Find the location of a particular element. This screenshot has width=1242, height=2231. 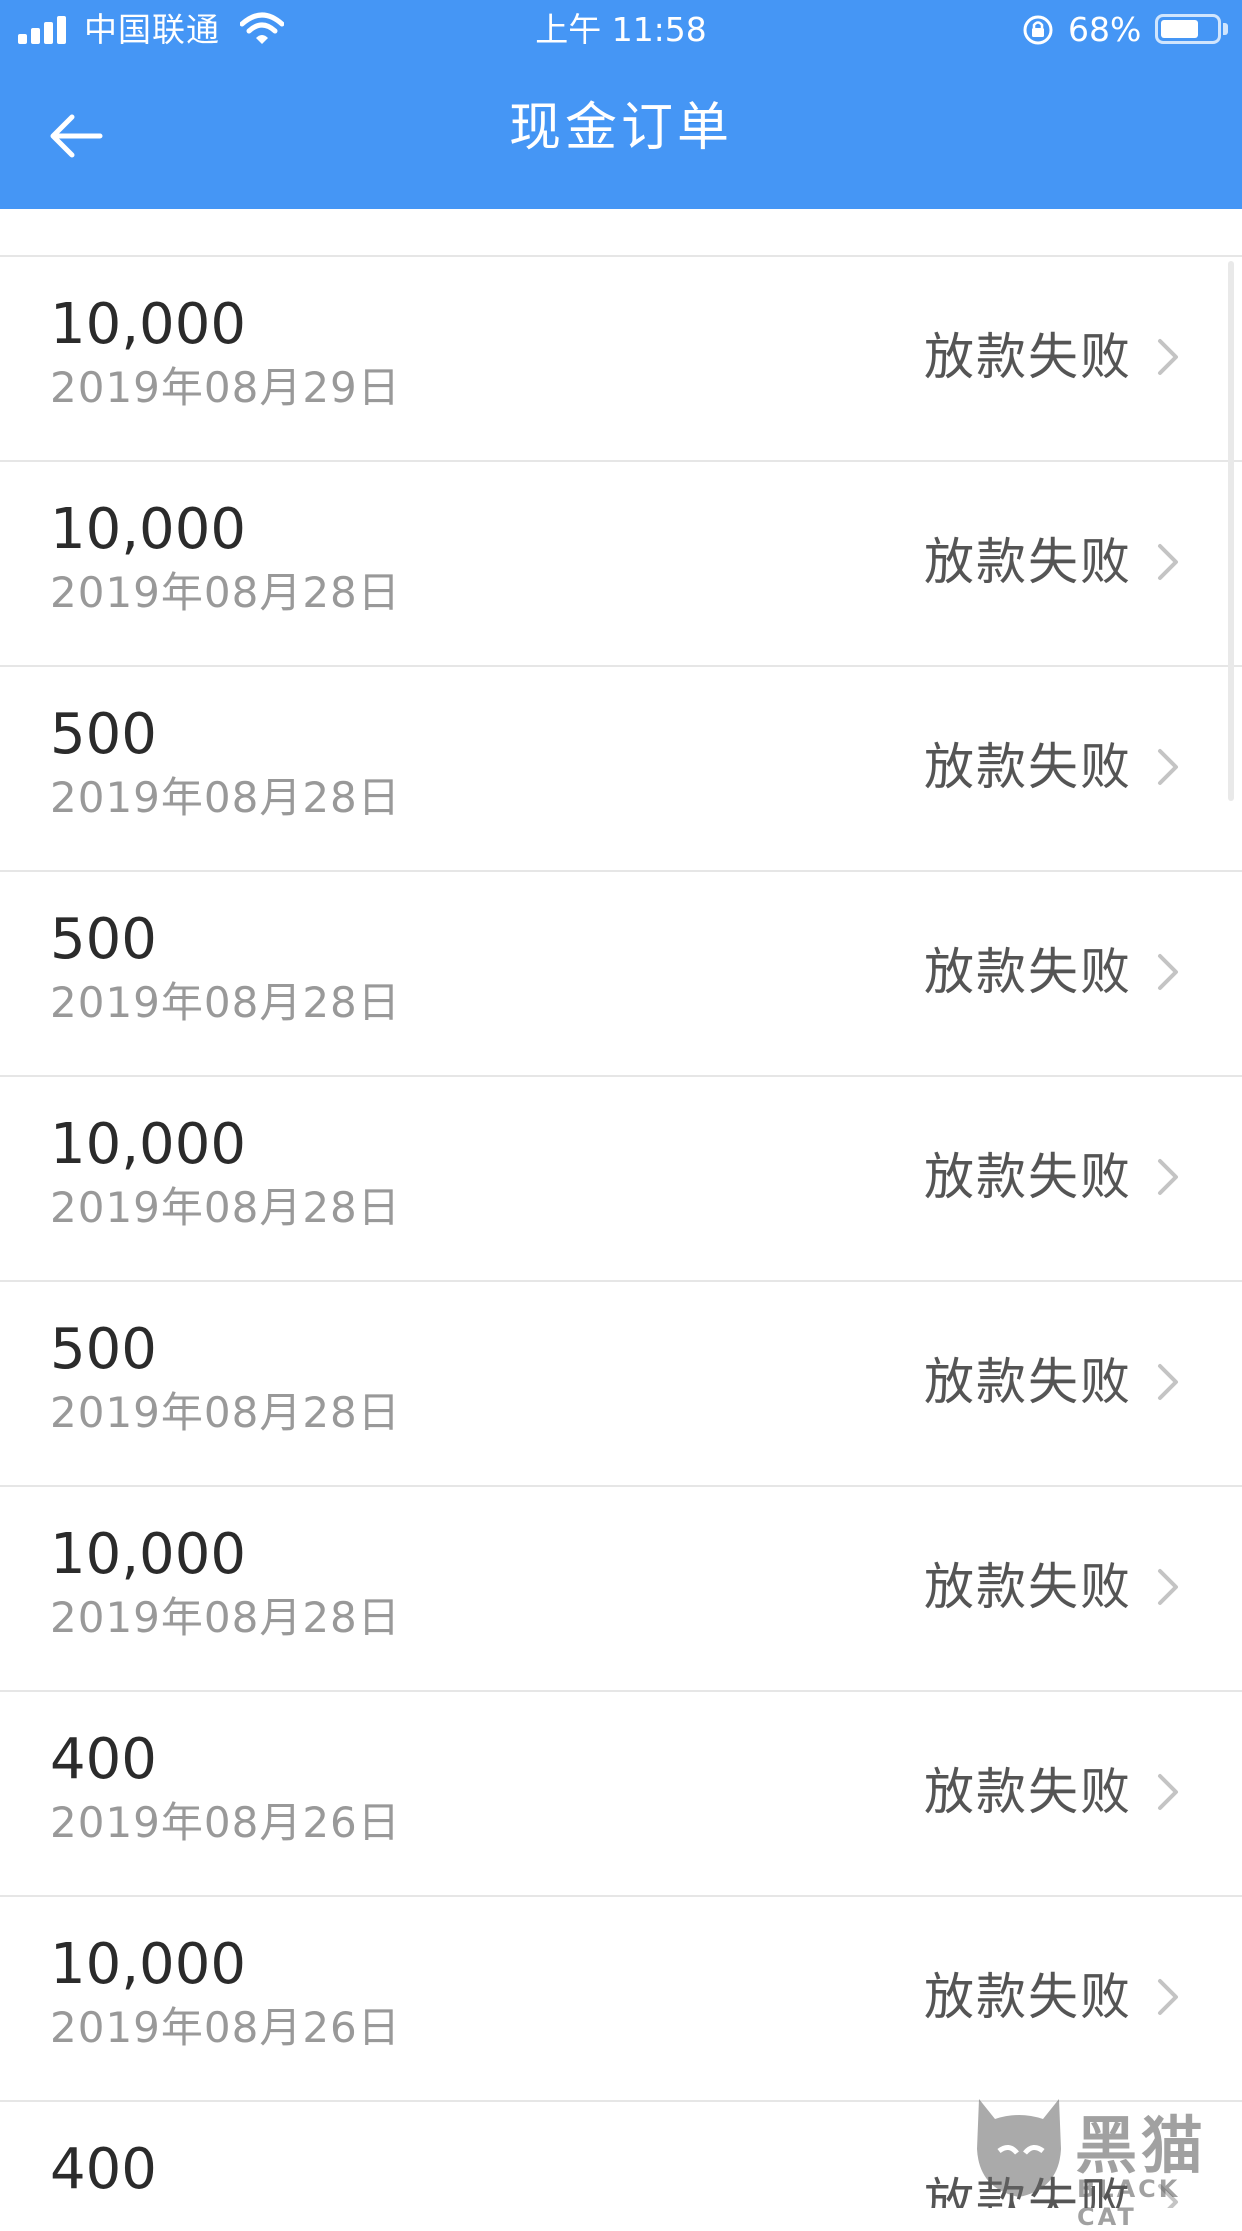

watermark-text: 黑猫 is located at coordinates (1141, 2145).